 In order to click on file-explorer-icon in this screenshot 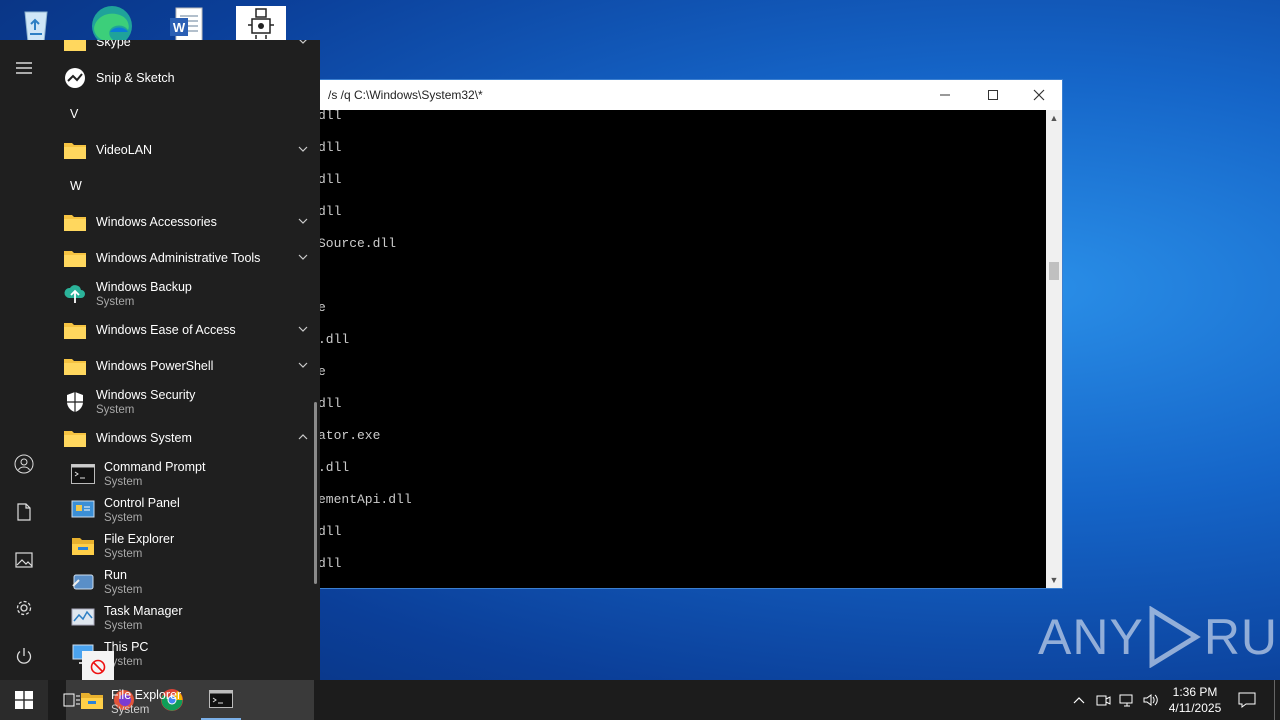, I will do `click(83, 546)`.